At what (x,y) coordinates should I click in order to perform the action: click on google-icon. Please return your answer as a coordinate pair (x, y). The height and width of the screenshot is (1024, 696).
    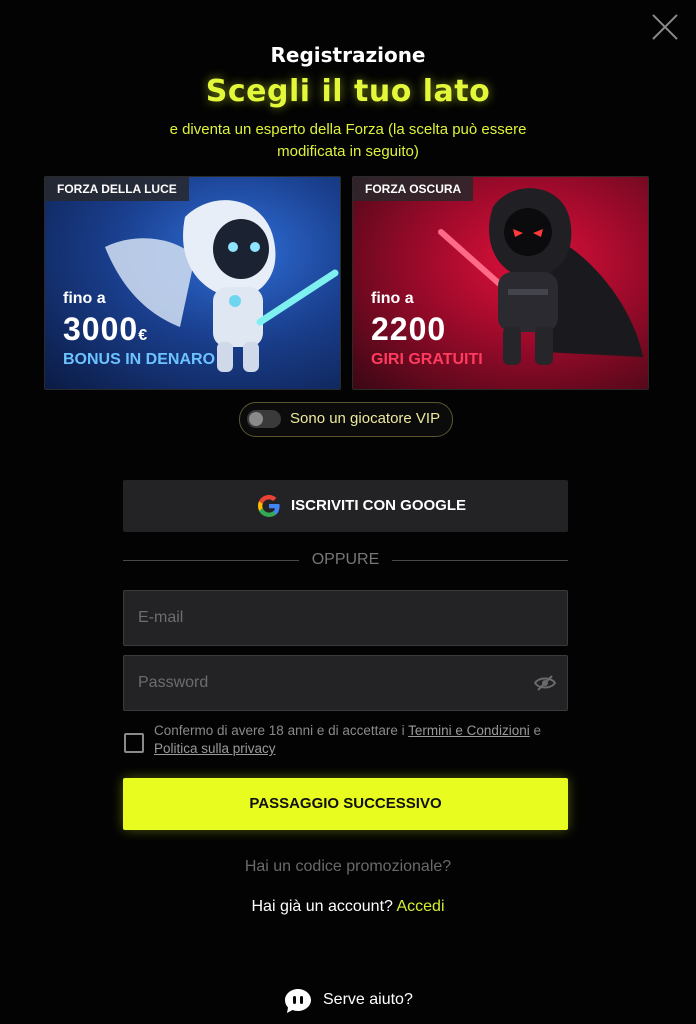
    Looking at the image, I should click on (268, 506).